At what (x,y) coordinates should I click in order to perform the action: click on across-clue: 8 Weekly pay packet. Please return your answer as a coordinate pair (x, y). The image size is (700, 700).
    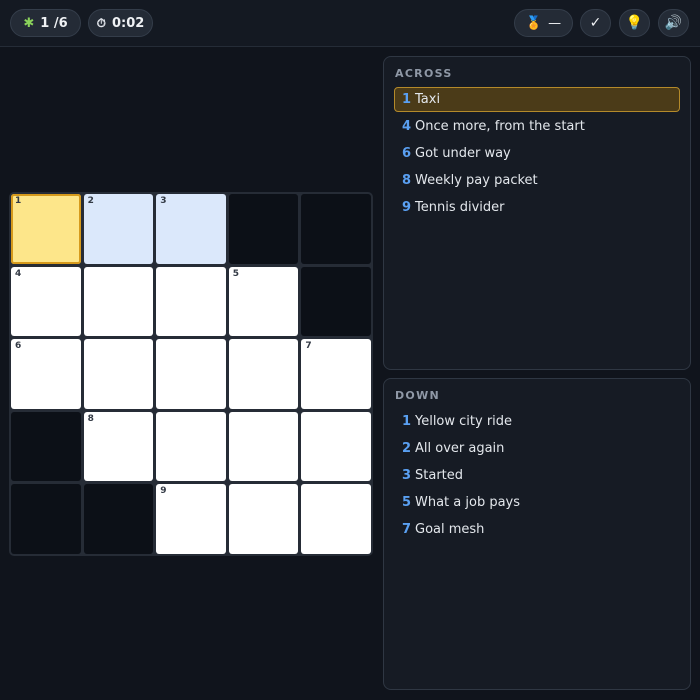
    Looking at the image, I should click on (537, 180).